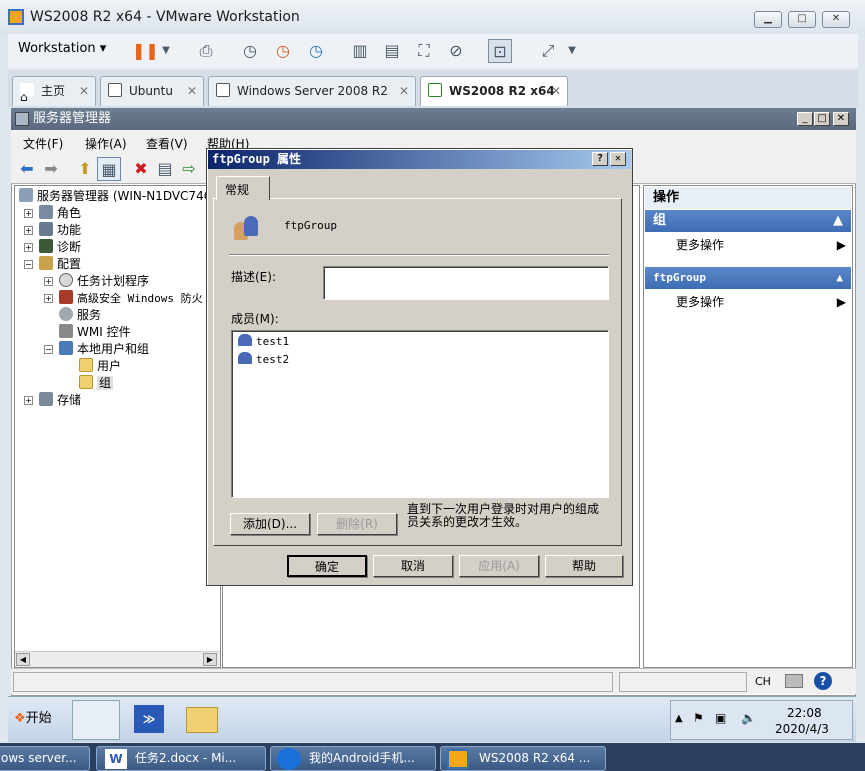 This screenshot has width=865, height=771. What do you see at coordinates (60, 264) in the screenshot?
I see `tree-node-configuration: 配置` at bounding box center [60, 264].